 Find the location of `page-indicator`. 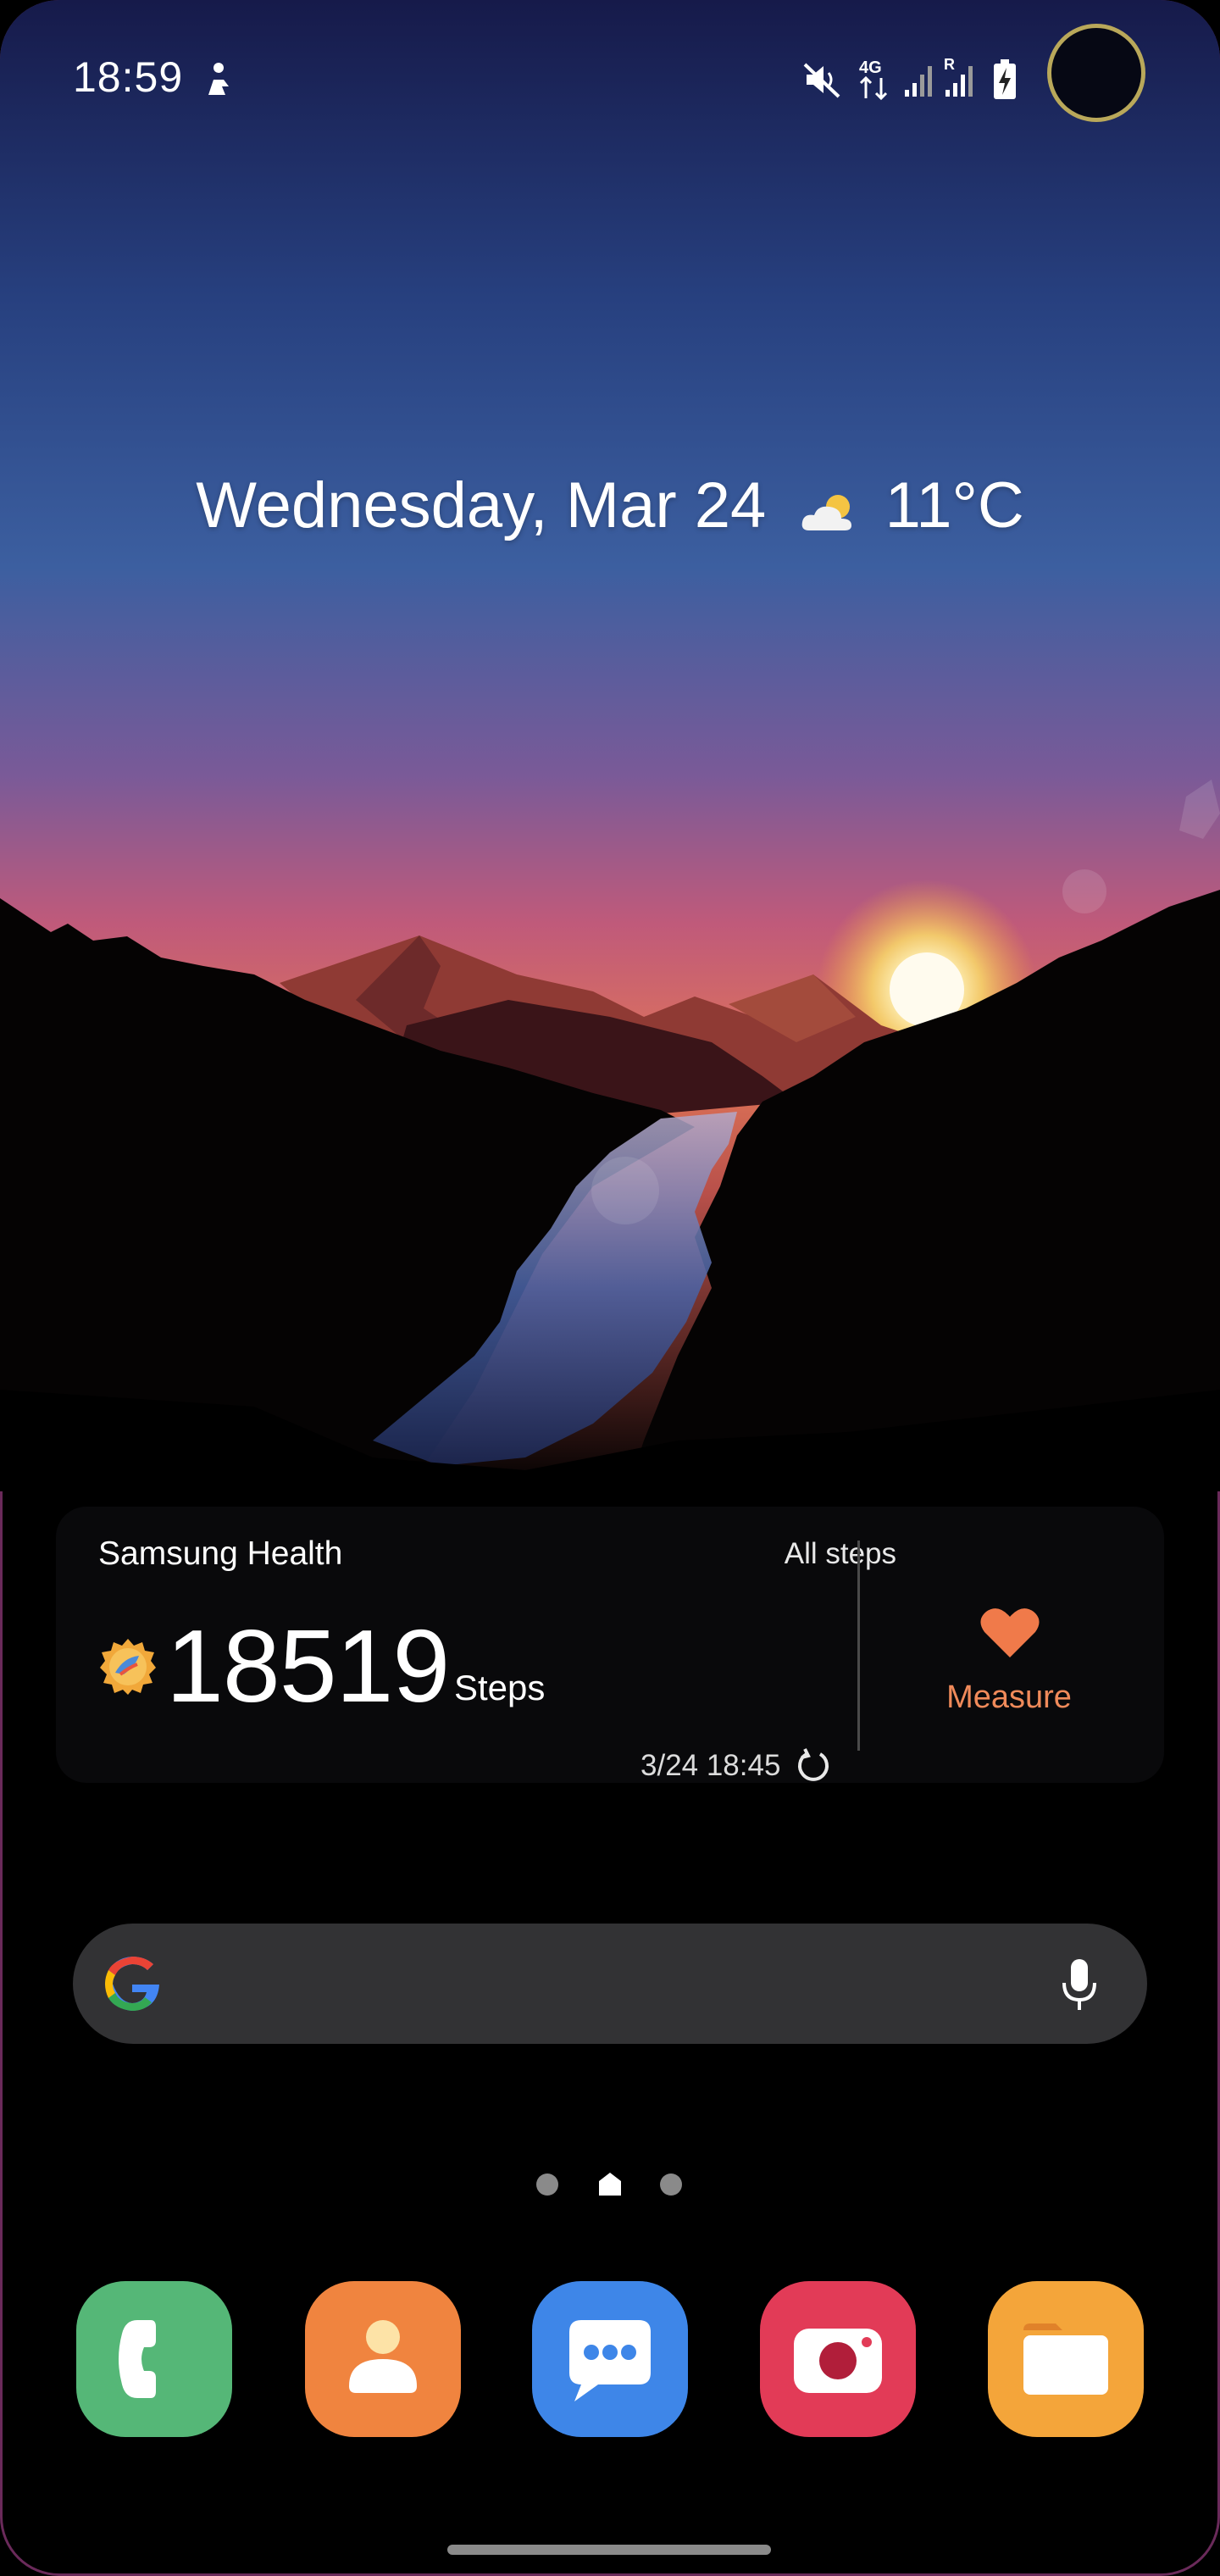

page-indicator is located at coordinates (610, 2183).